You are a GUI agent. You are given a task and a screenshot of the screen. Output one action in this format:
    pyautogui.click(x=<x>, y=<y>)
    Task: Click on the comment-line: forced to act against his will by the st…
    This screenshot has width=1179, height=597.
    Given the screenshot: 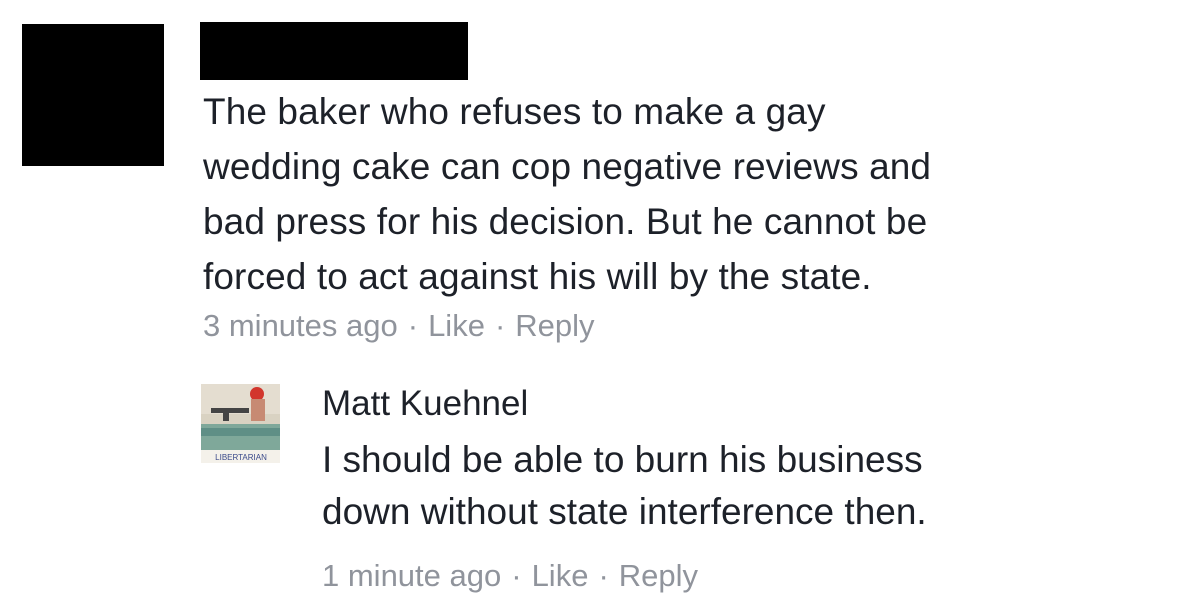 What is the action you would take?
    pyautogui.click(x=537, y=276)
    